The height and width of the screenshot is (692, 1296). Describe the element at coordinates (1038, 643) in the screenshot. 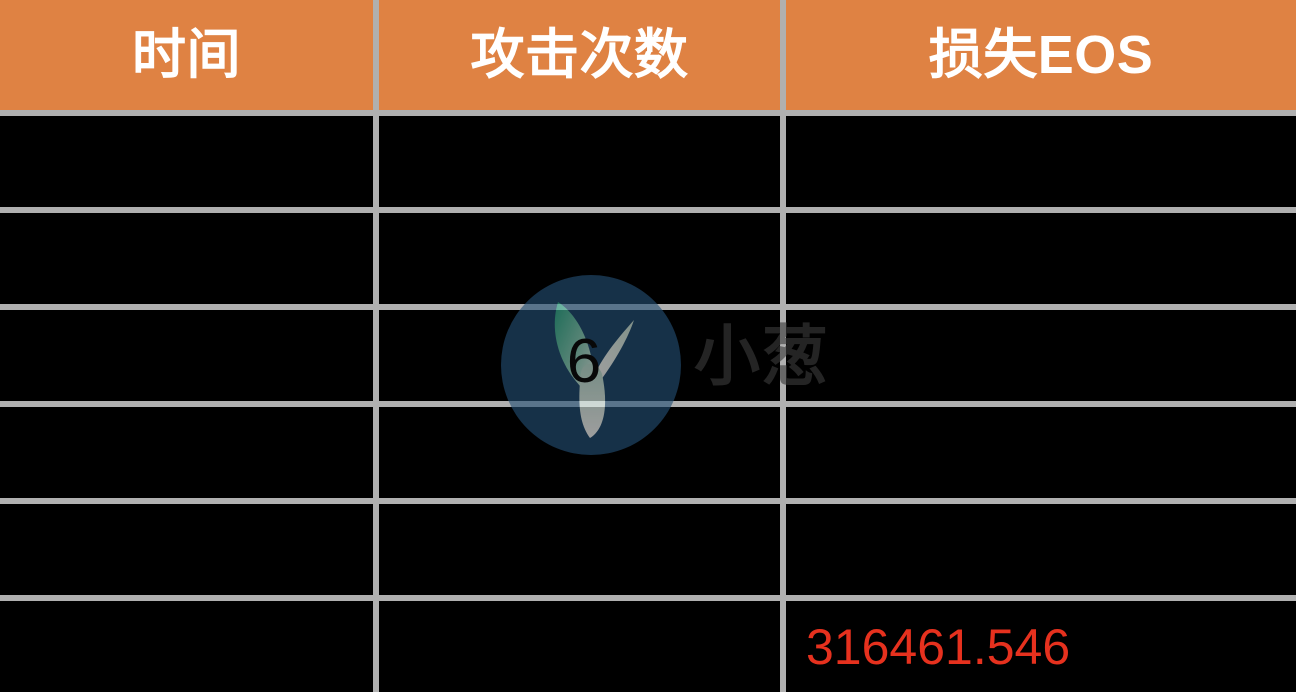

I see `cell-loss-eos-highlighted: 316461.546` at that location.